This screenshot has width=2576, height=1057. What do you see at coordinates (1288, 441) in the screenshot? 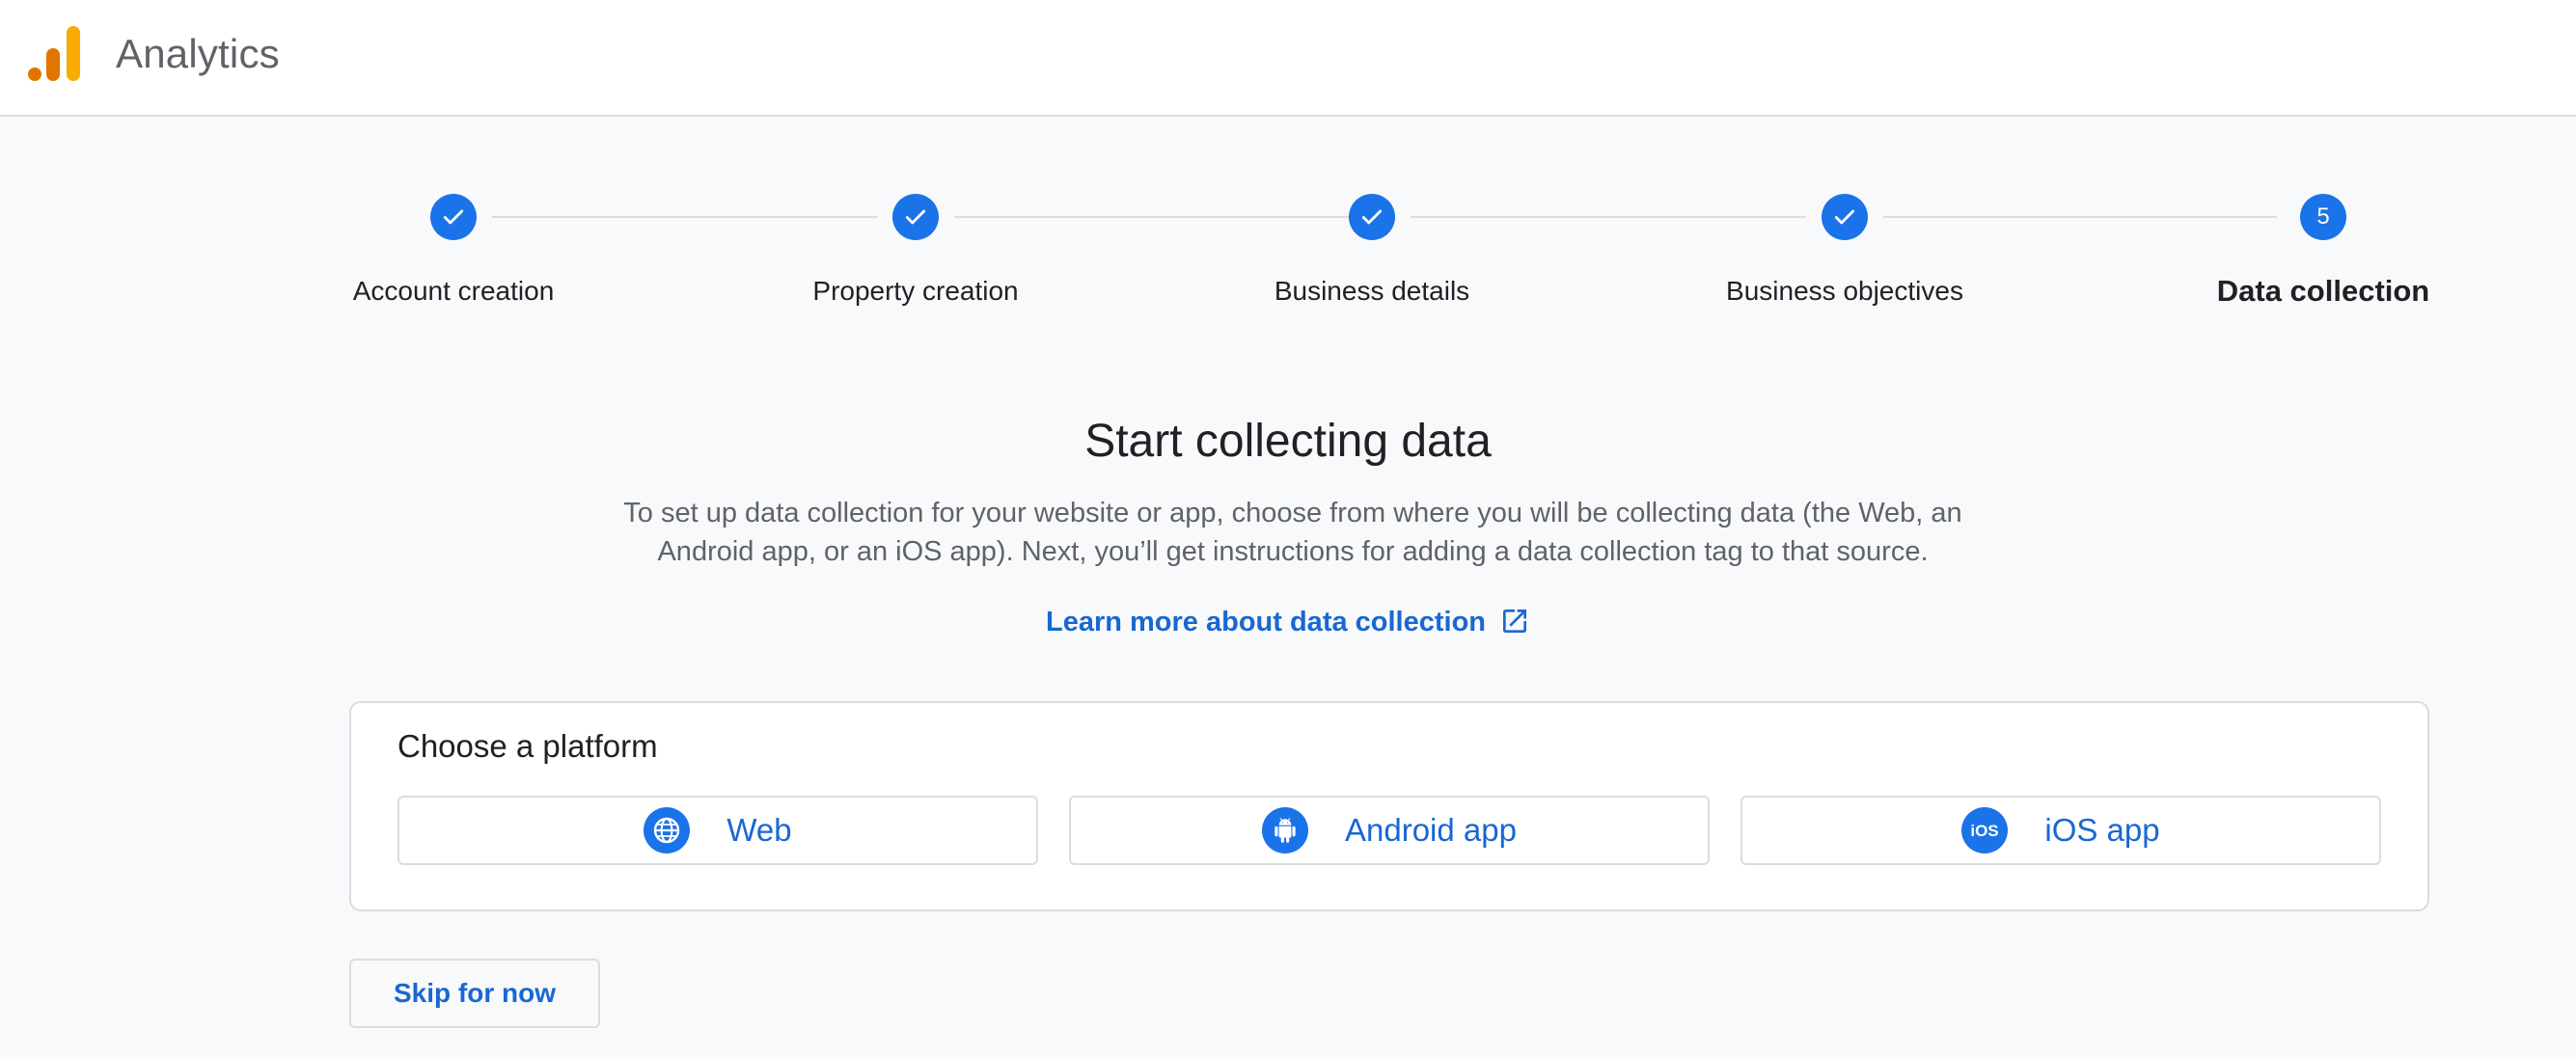
I see `page-title: Start collecting data` at bounding box center [1288, 441].